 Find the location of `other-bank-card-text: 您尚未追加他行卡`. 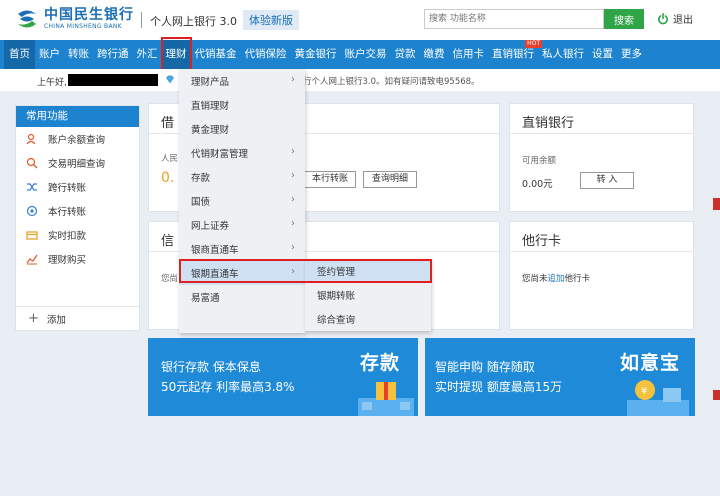

other-bank-card-text: 您尚未追加他行卡 is located at coordinates (556, 279).